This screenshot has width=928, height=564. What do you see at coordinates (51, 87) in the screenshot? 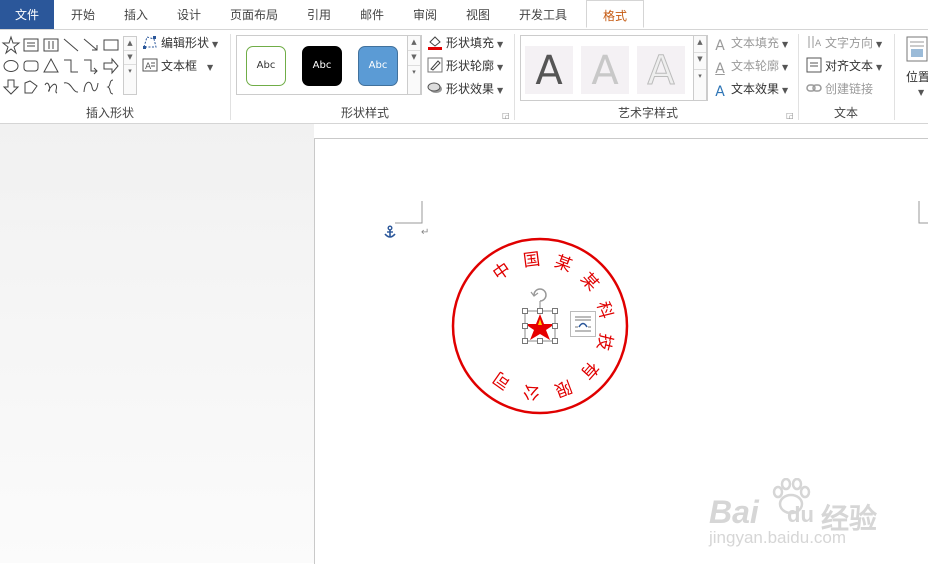
I see `scribble-shape-icon` at bounding box center [51, 87].